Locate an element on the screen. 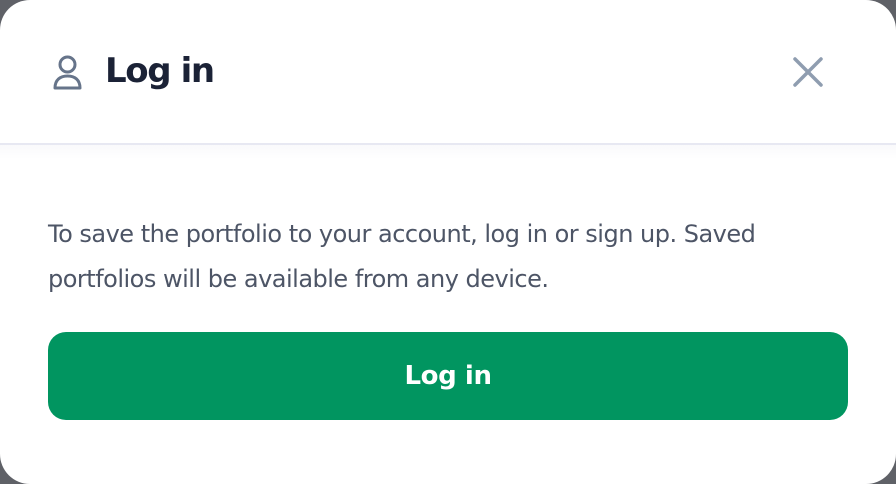 This screenshot has width=896, height=484. header-divider-shadow is located at coordinates (448, 152).